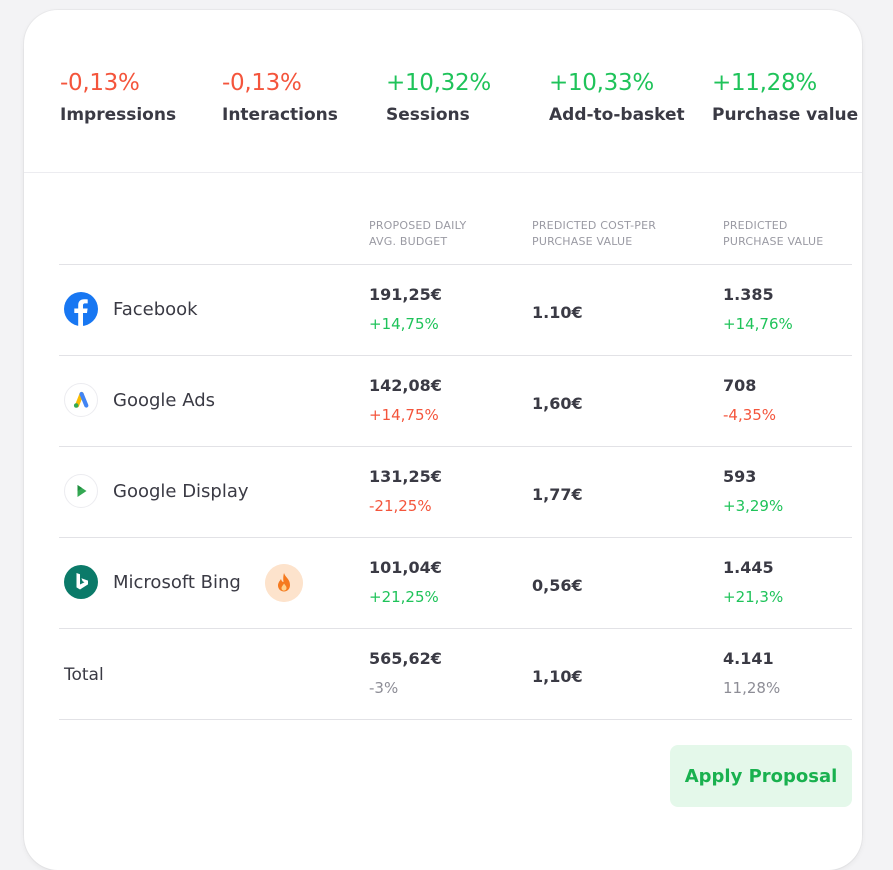 The height and width of the screenshot is (870, 893). What do you see at coordinates (601, 83) in the screenshot?
I see `kpi-value: +10,33%` at bounding box center [601, 83].